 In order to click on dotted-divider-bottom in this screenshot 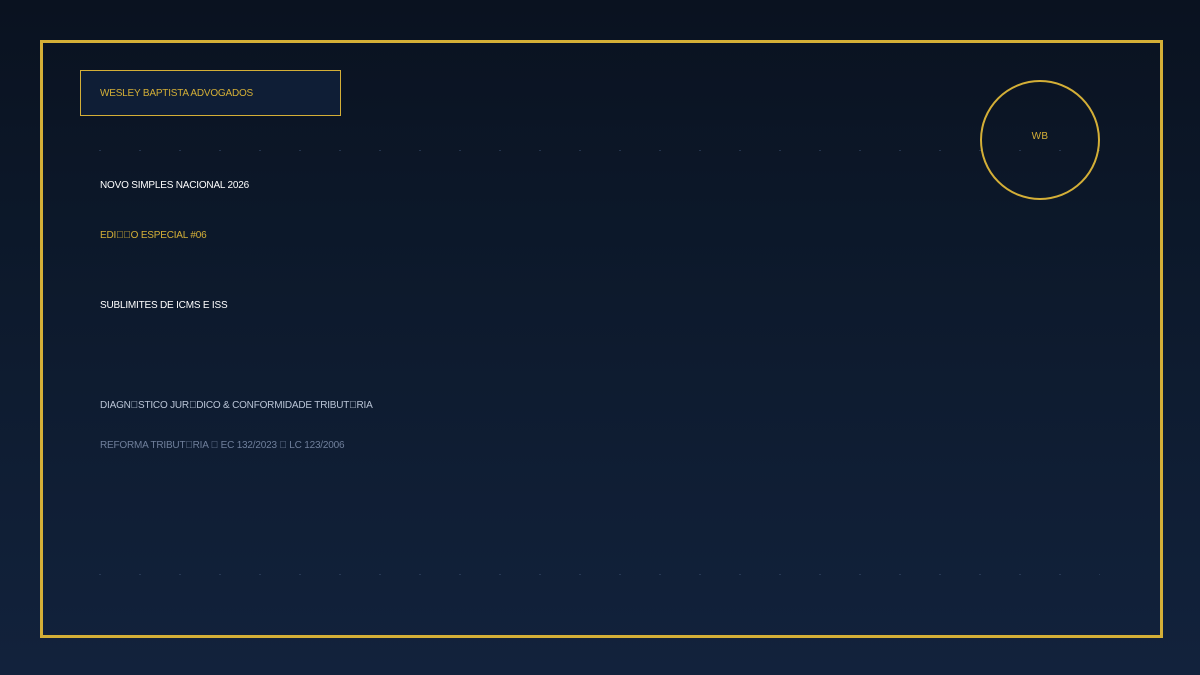, I will do `click(590, 574)`.